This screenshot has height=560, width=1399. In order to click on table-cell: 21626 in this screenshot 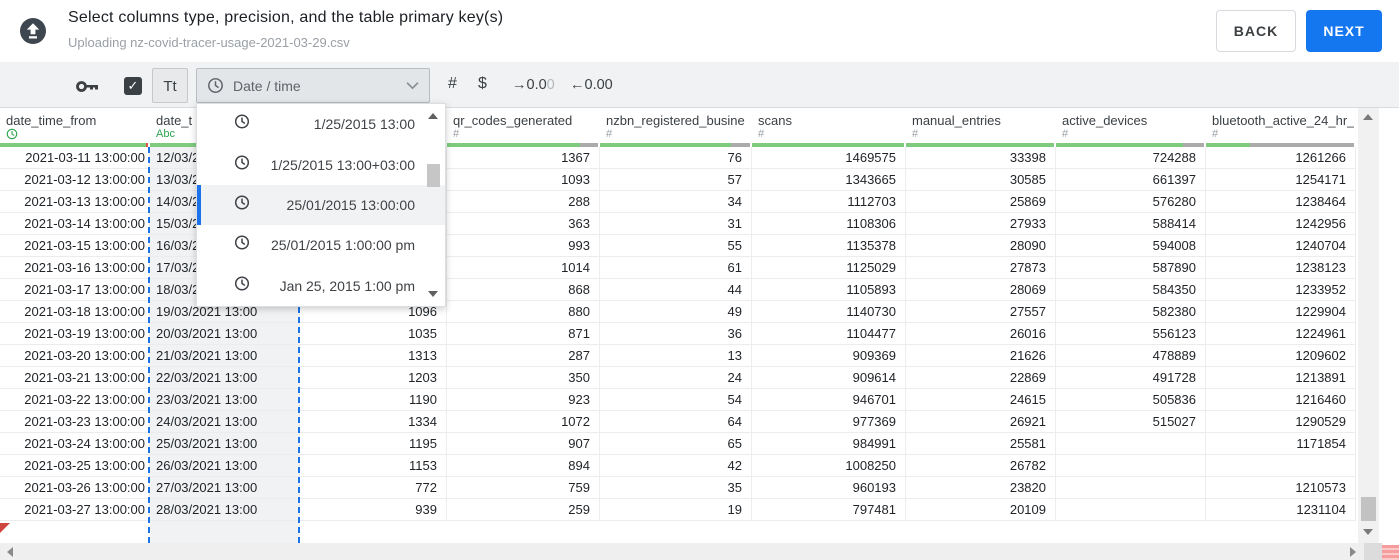, I will do `click(981, 356)`.